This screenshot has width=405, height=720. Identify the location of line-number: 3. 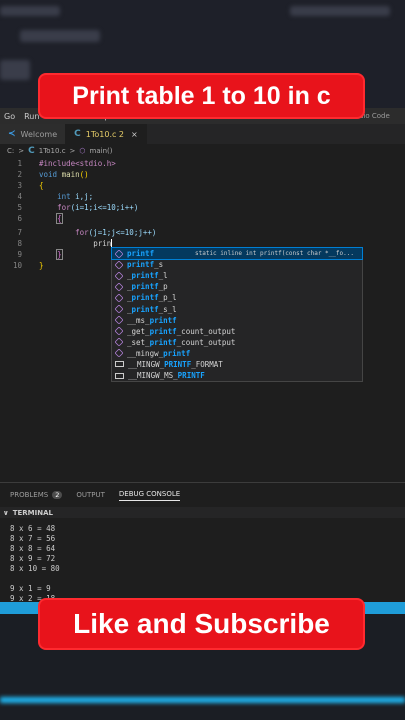
(19, 185).